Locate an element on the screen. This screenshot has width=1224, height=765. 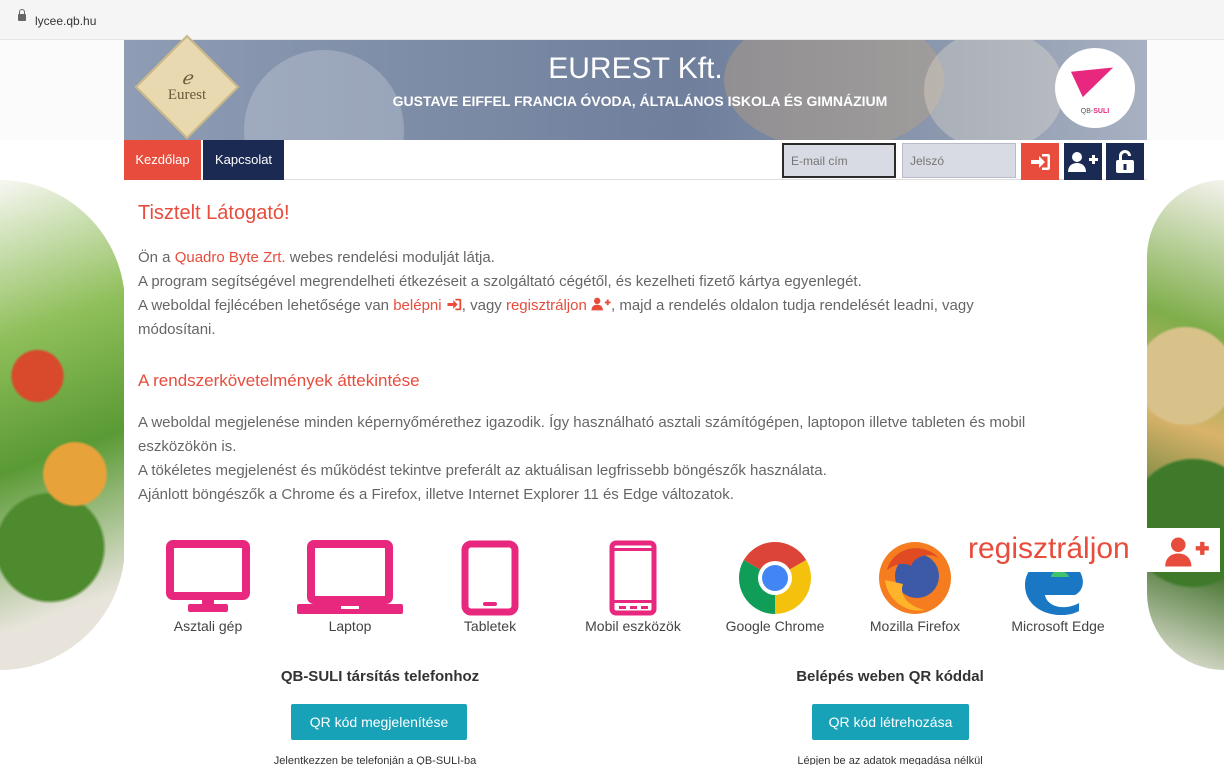
welcome-title: Tisztelt Látogató! is located at coordinates (214, 213).